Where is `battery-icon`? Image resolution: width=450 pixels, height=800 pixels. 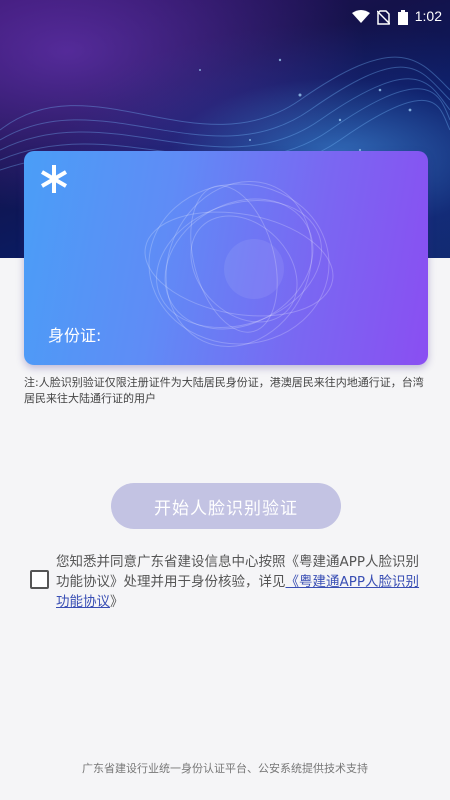 battery-icon is located at coordinates (403, 17).